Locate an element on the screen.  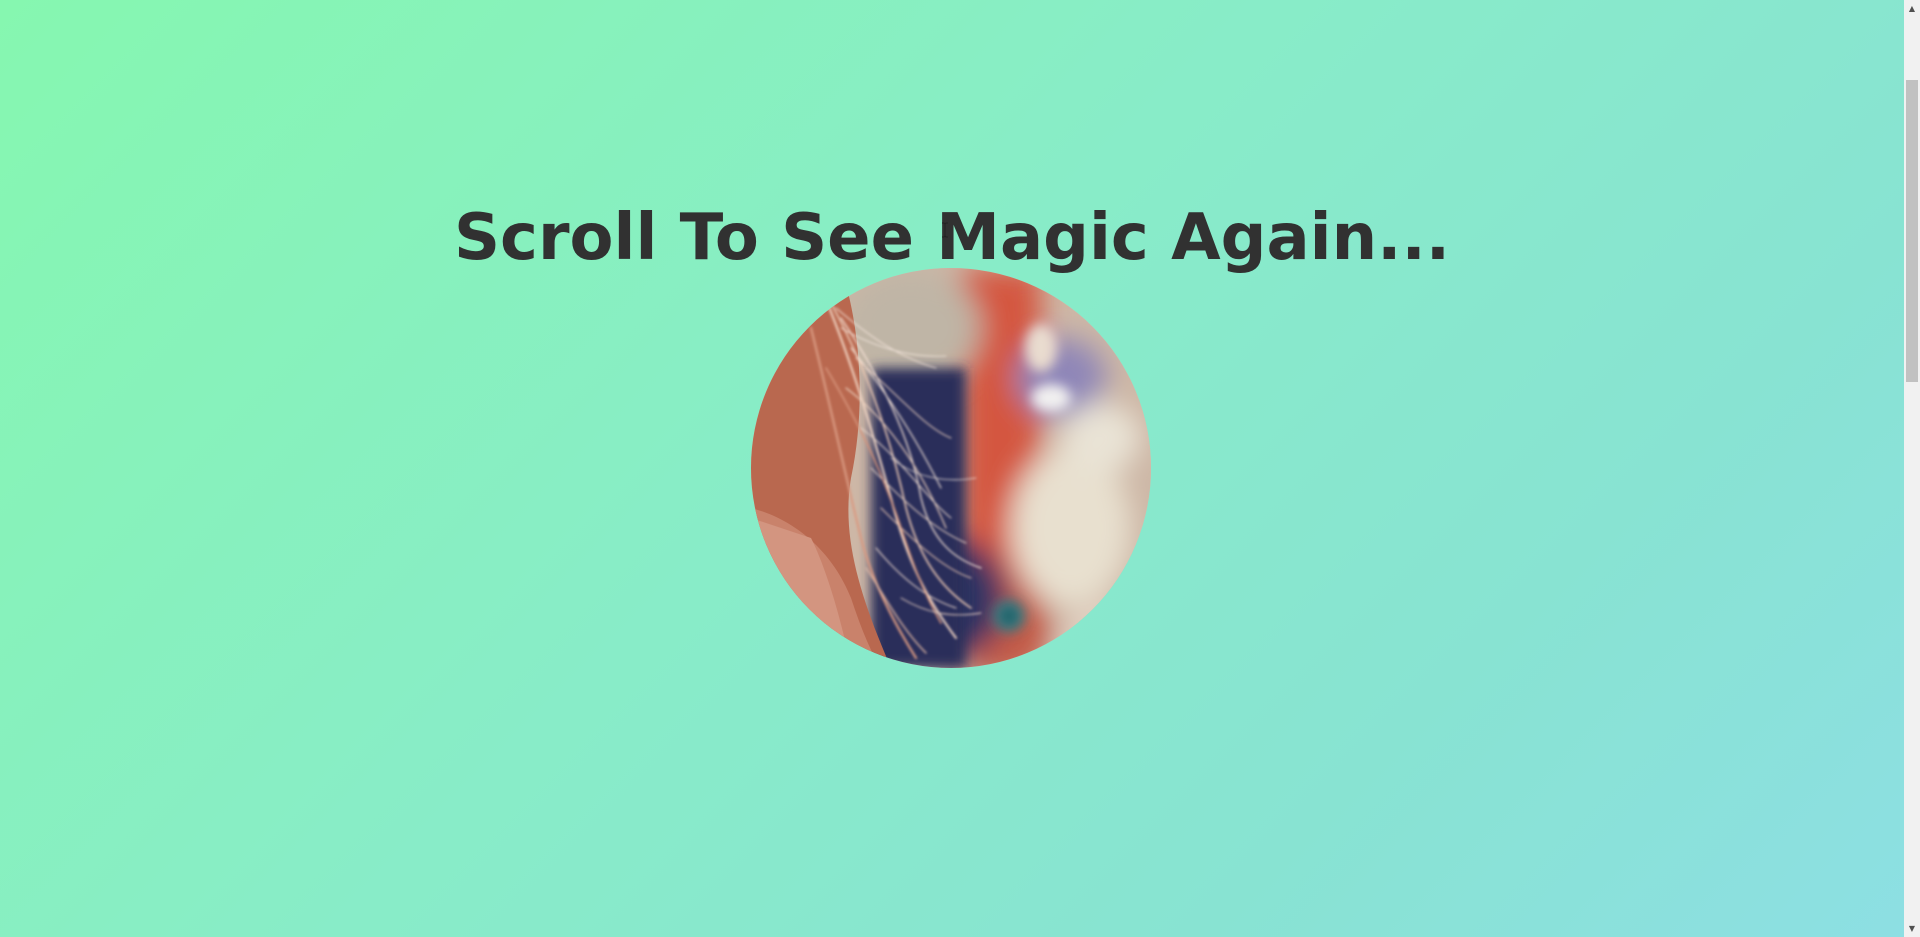
text-cursor-icon is located at coordinates (945, 230).